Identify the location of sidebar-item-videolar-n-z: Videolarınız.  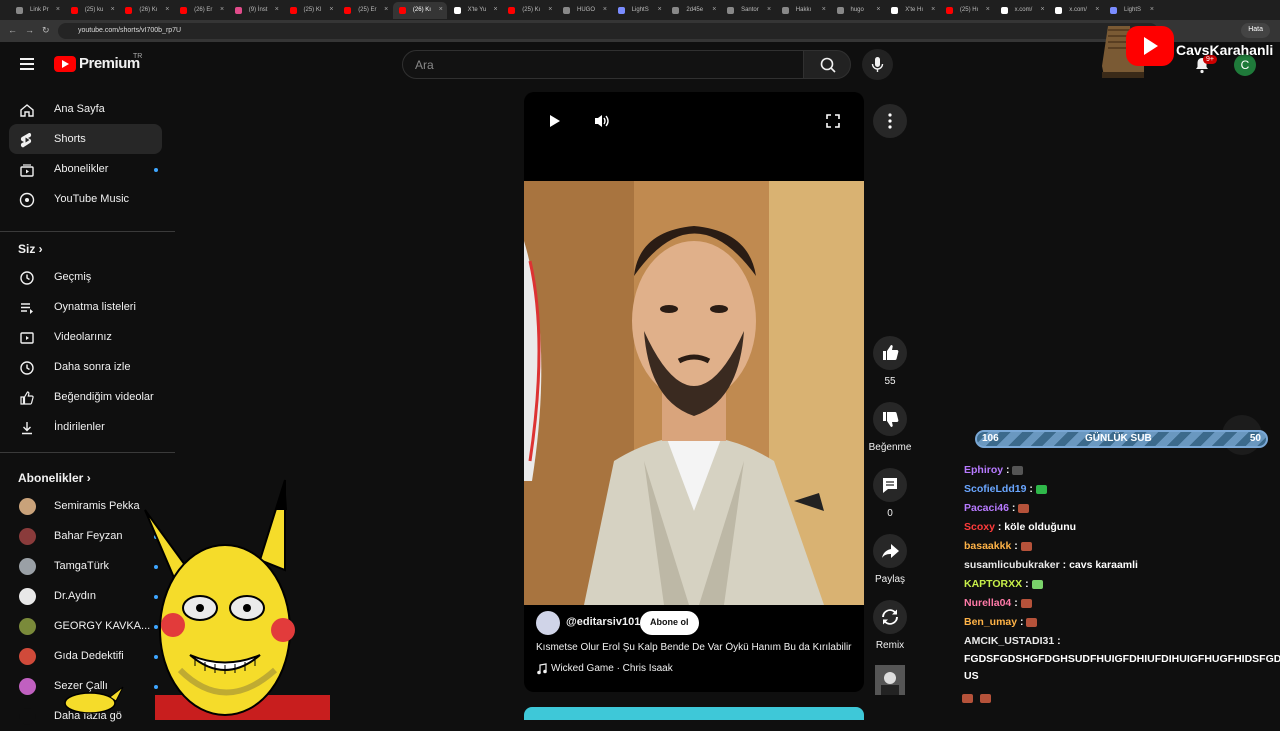
(85, 337).